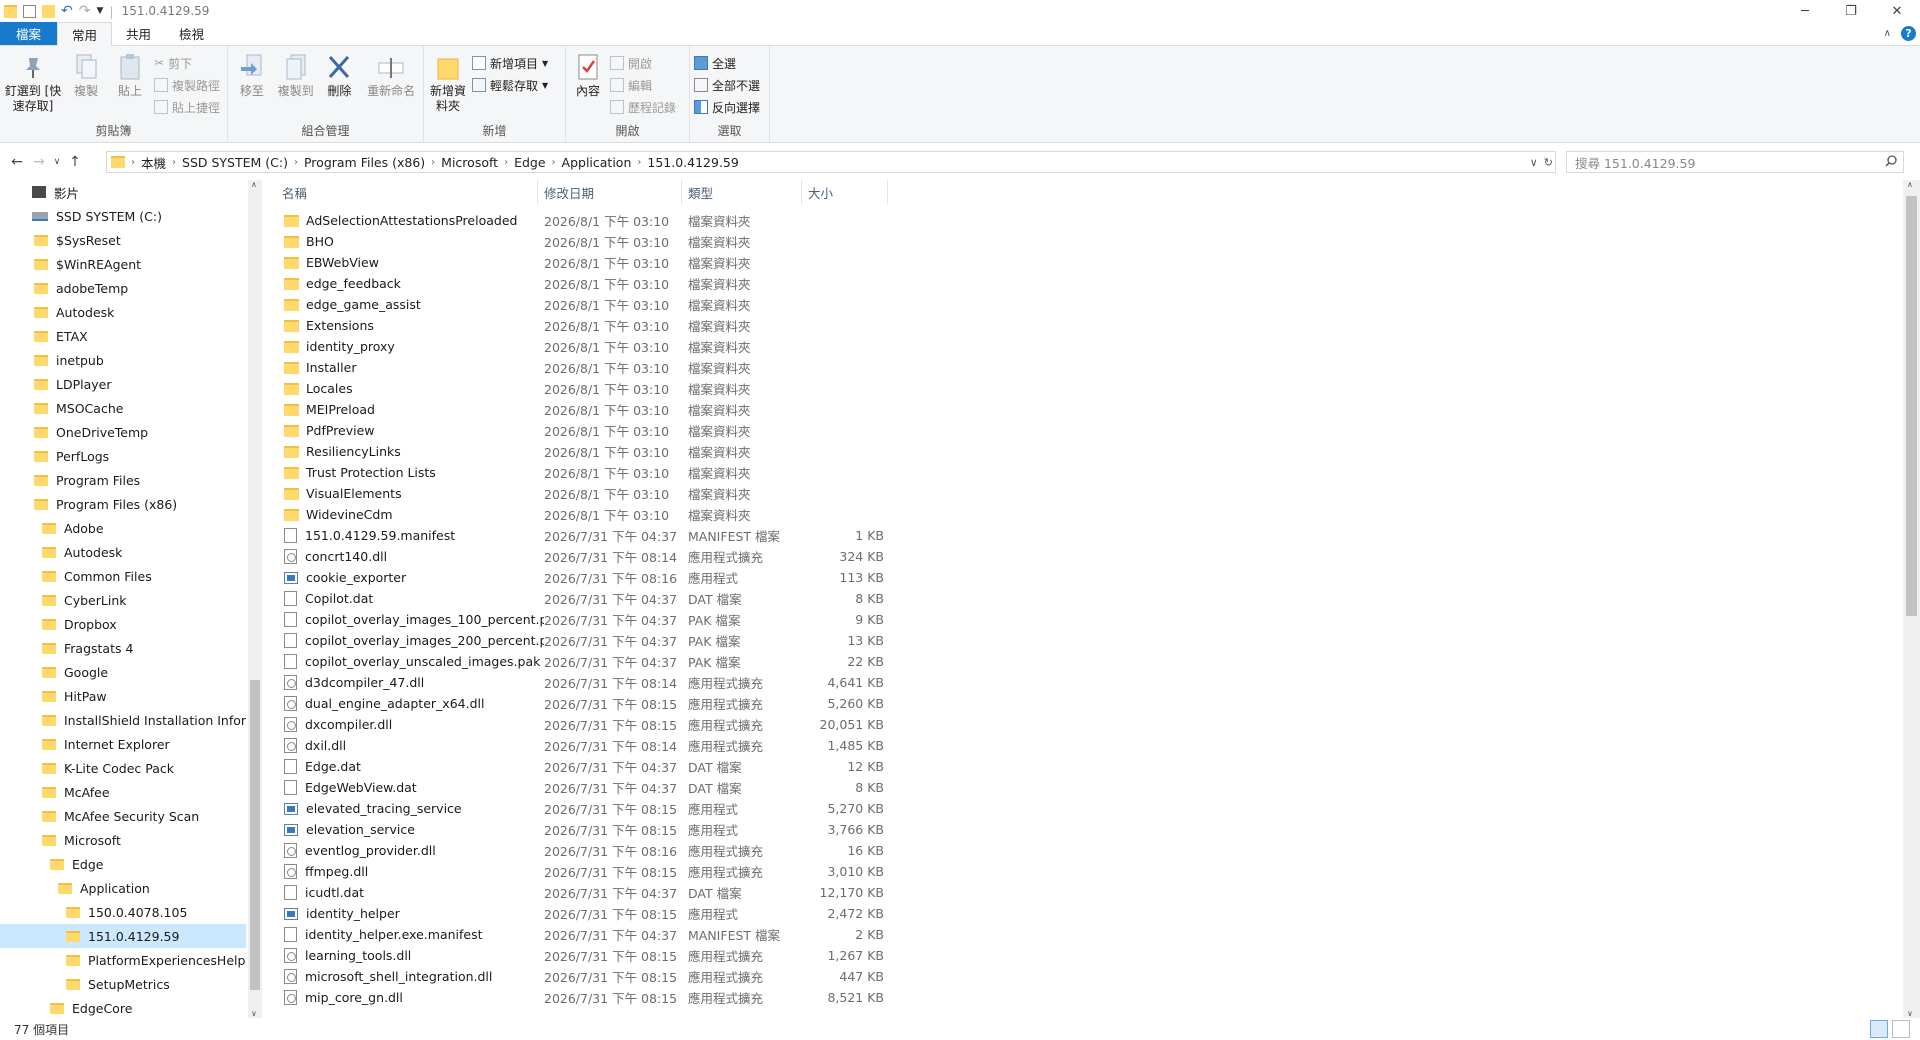 Image resolution: width=1920 pixels, height=1040 pixels. I want to click on file-row: ResiliencyLinks 2026/8/1 下午 03:10 檔案資料夾, so click(626, 451).